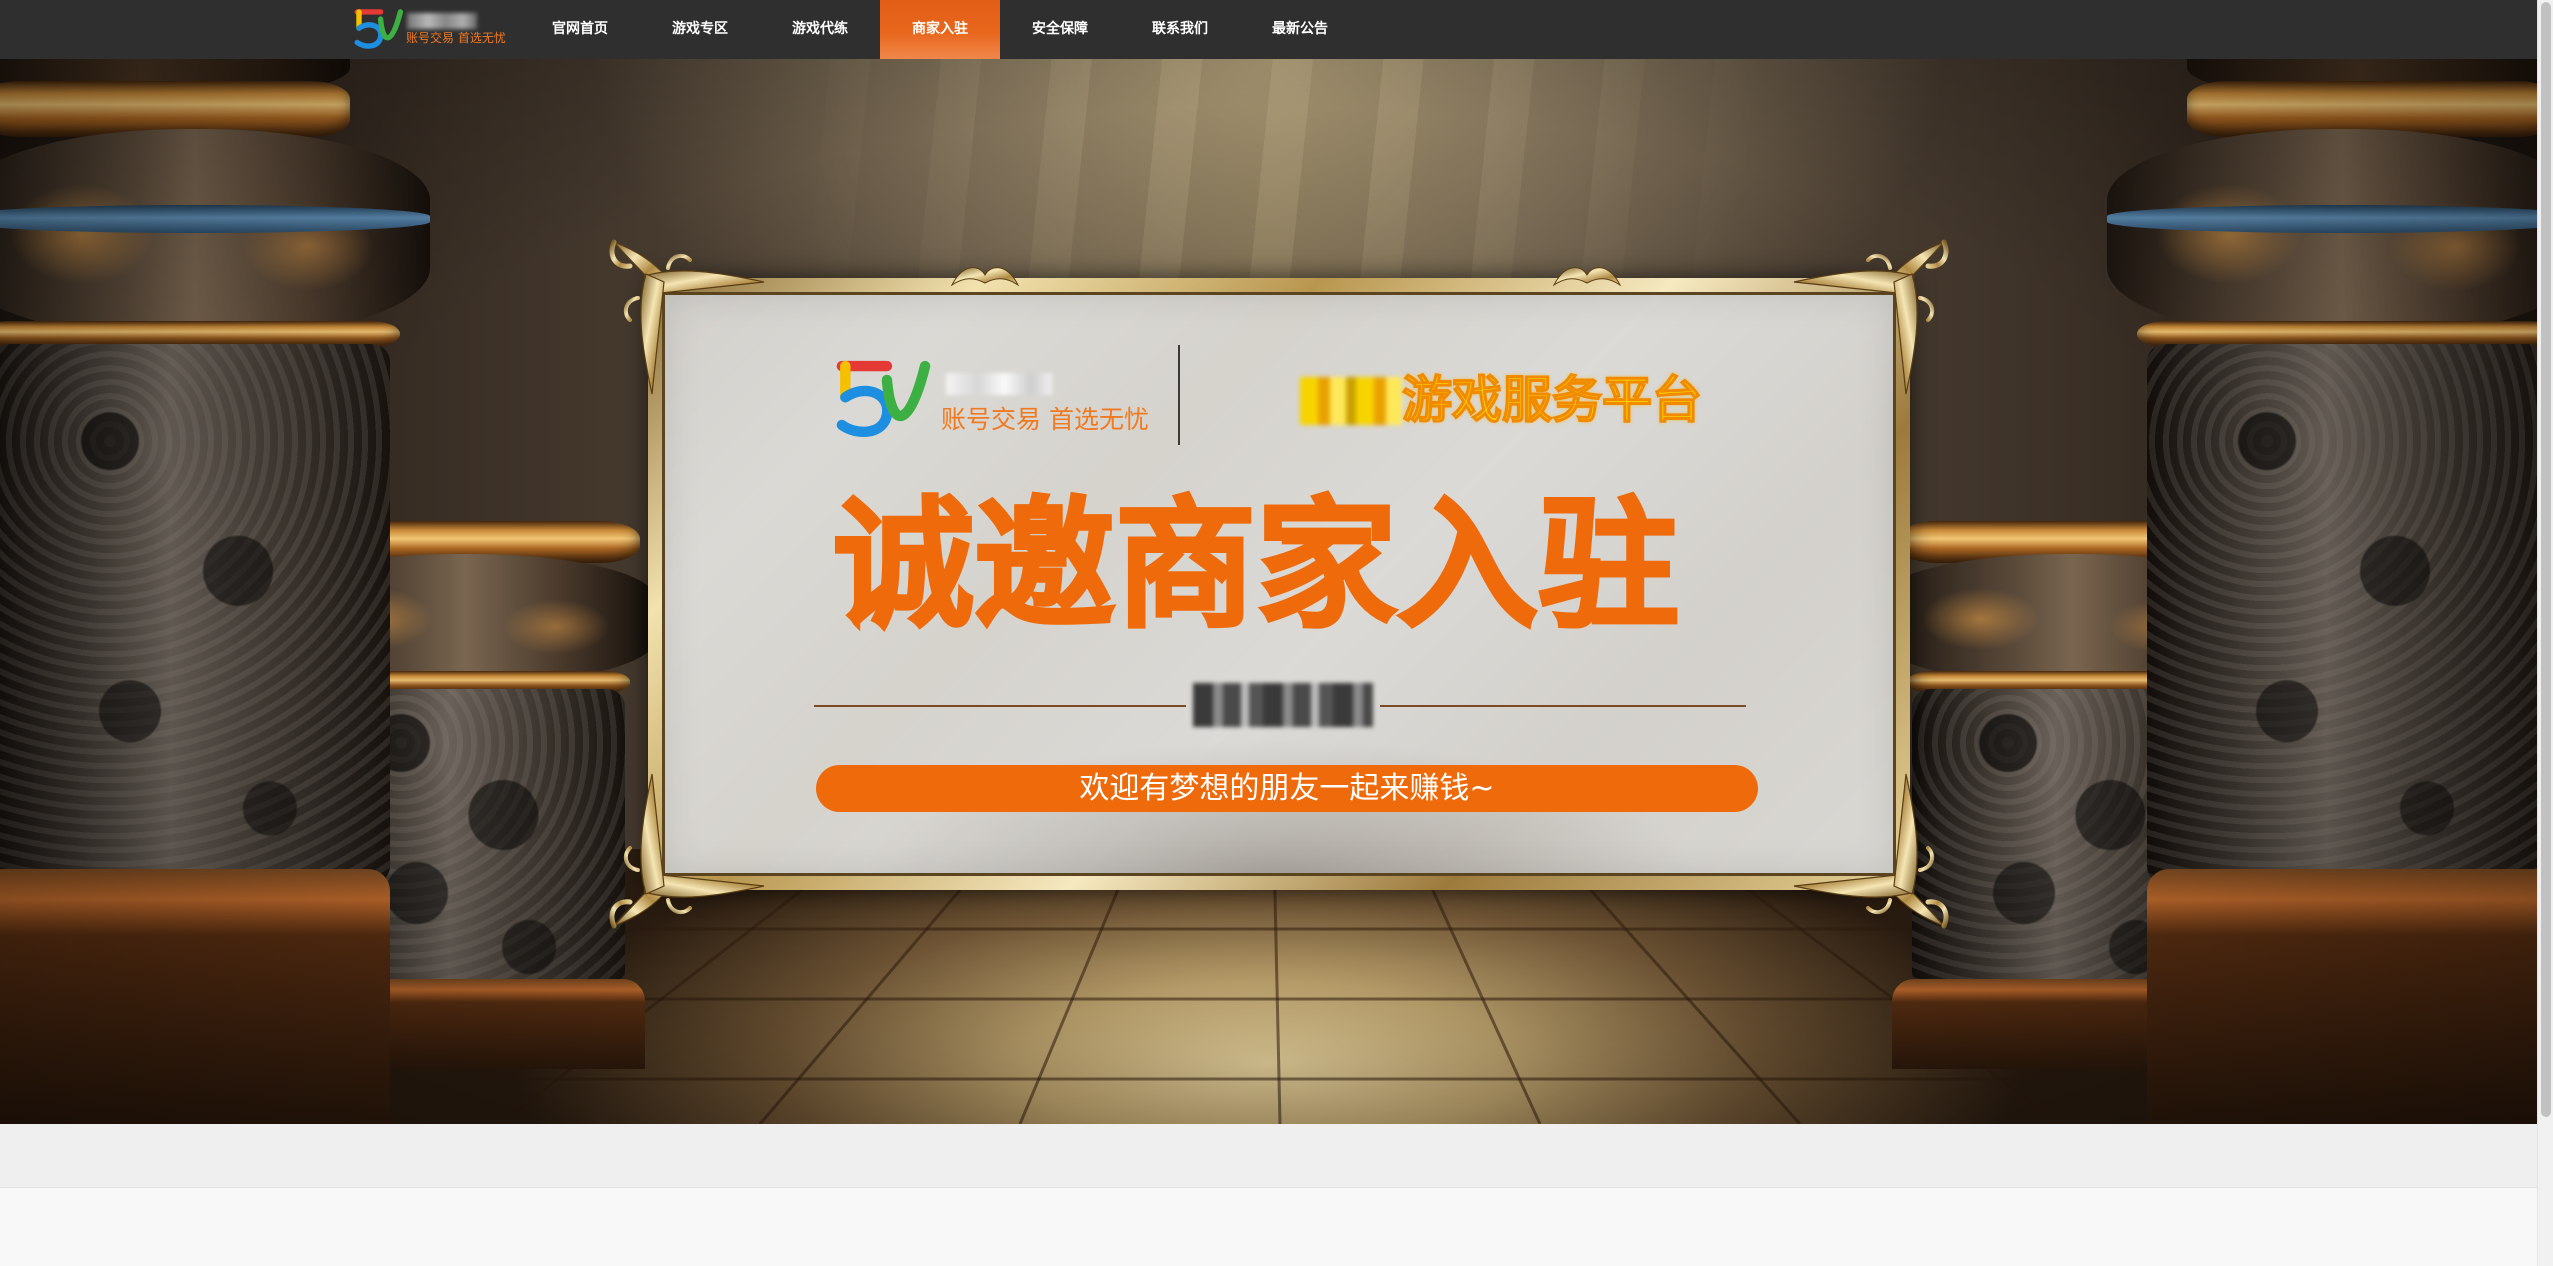  What do you see at coordinates (580, 29) in the screenshot?
I see `nav-item-home: 官网首页` at bounding box center [580, 29].